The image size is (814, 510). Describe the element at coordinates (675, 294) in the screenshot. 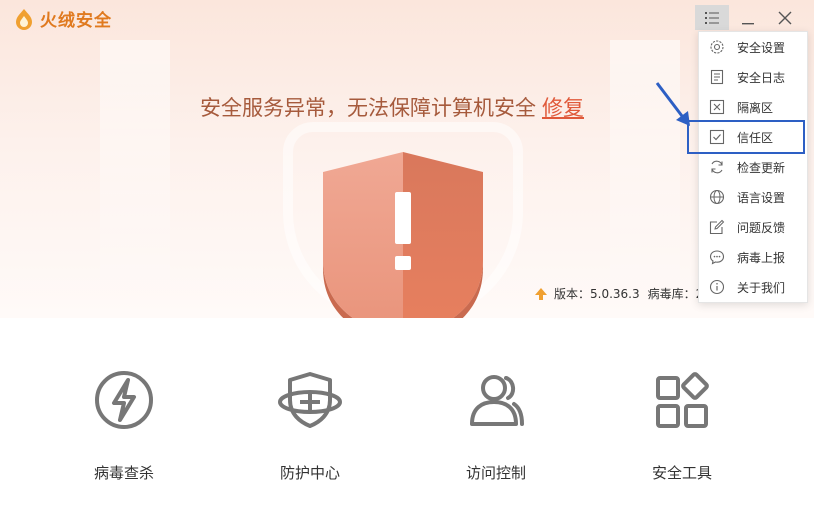

I see `virus-db-text: 病毒库：2` at that location.